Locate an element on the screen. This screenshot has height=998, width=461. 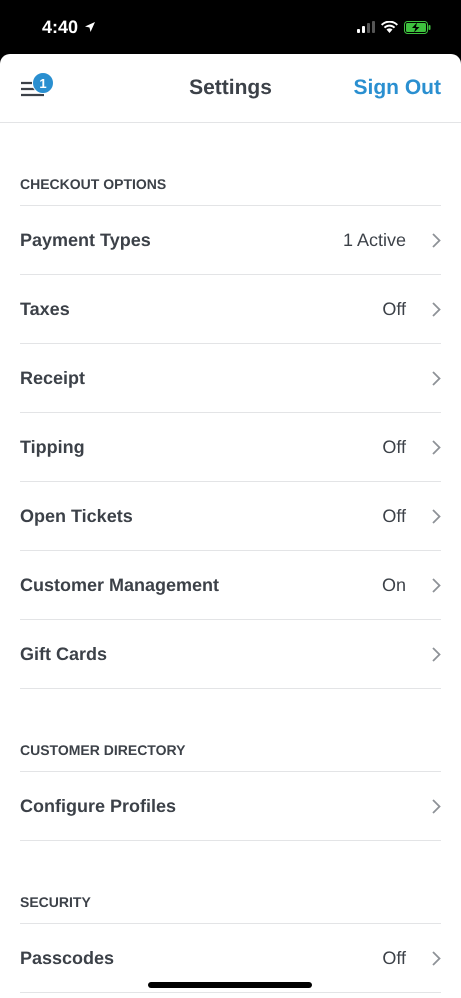
section-heading: SECURITY is located at coordinates (55, 902).